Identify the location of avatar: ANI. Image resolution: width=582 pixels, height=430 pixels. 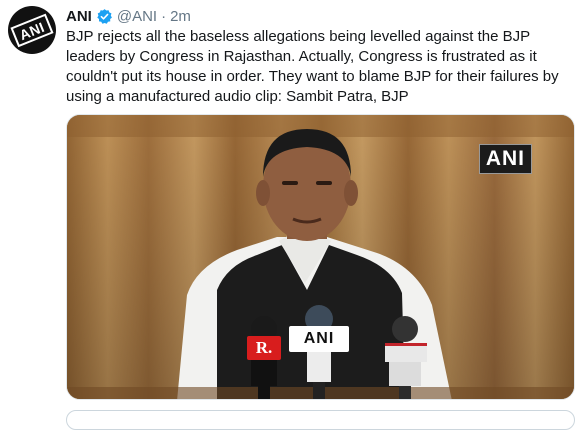
(32, 30).